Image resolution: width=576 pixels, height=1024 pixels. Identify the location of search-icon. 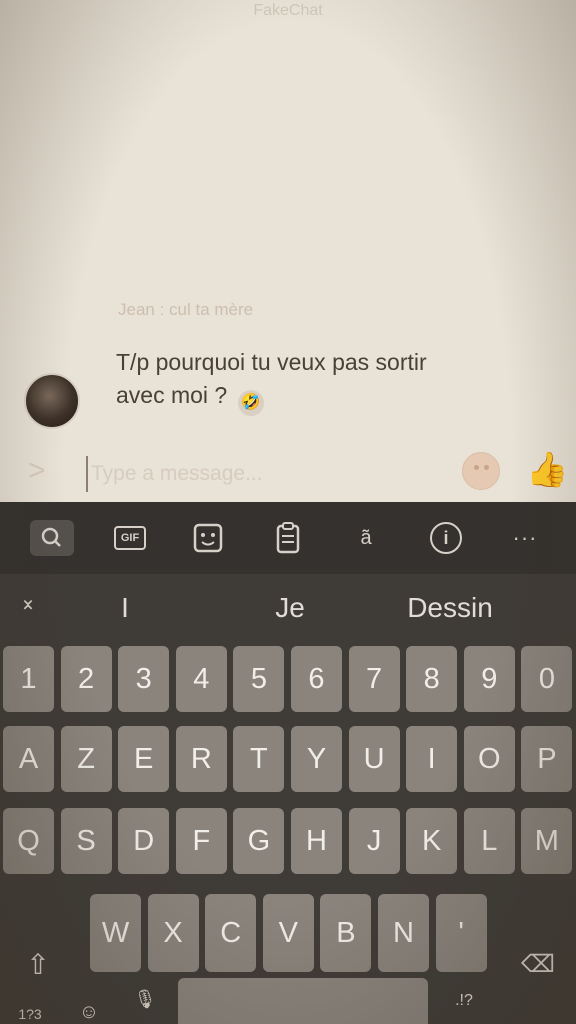
(52, 538).